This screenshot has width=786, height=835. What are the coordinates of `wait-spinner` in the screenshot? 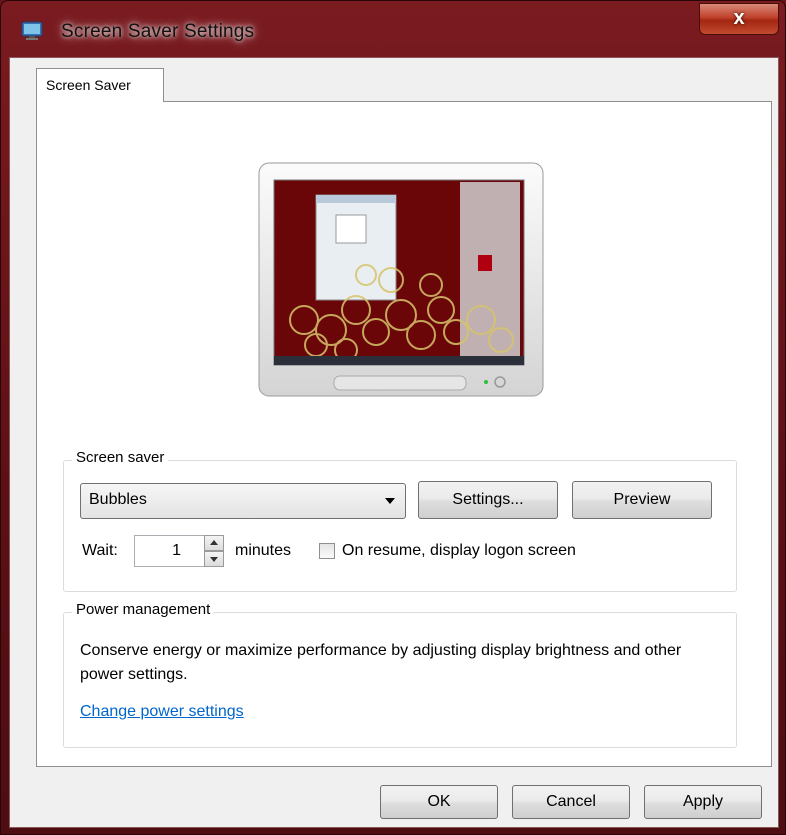 It's located at (214, 551).